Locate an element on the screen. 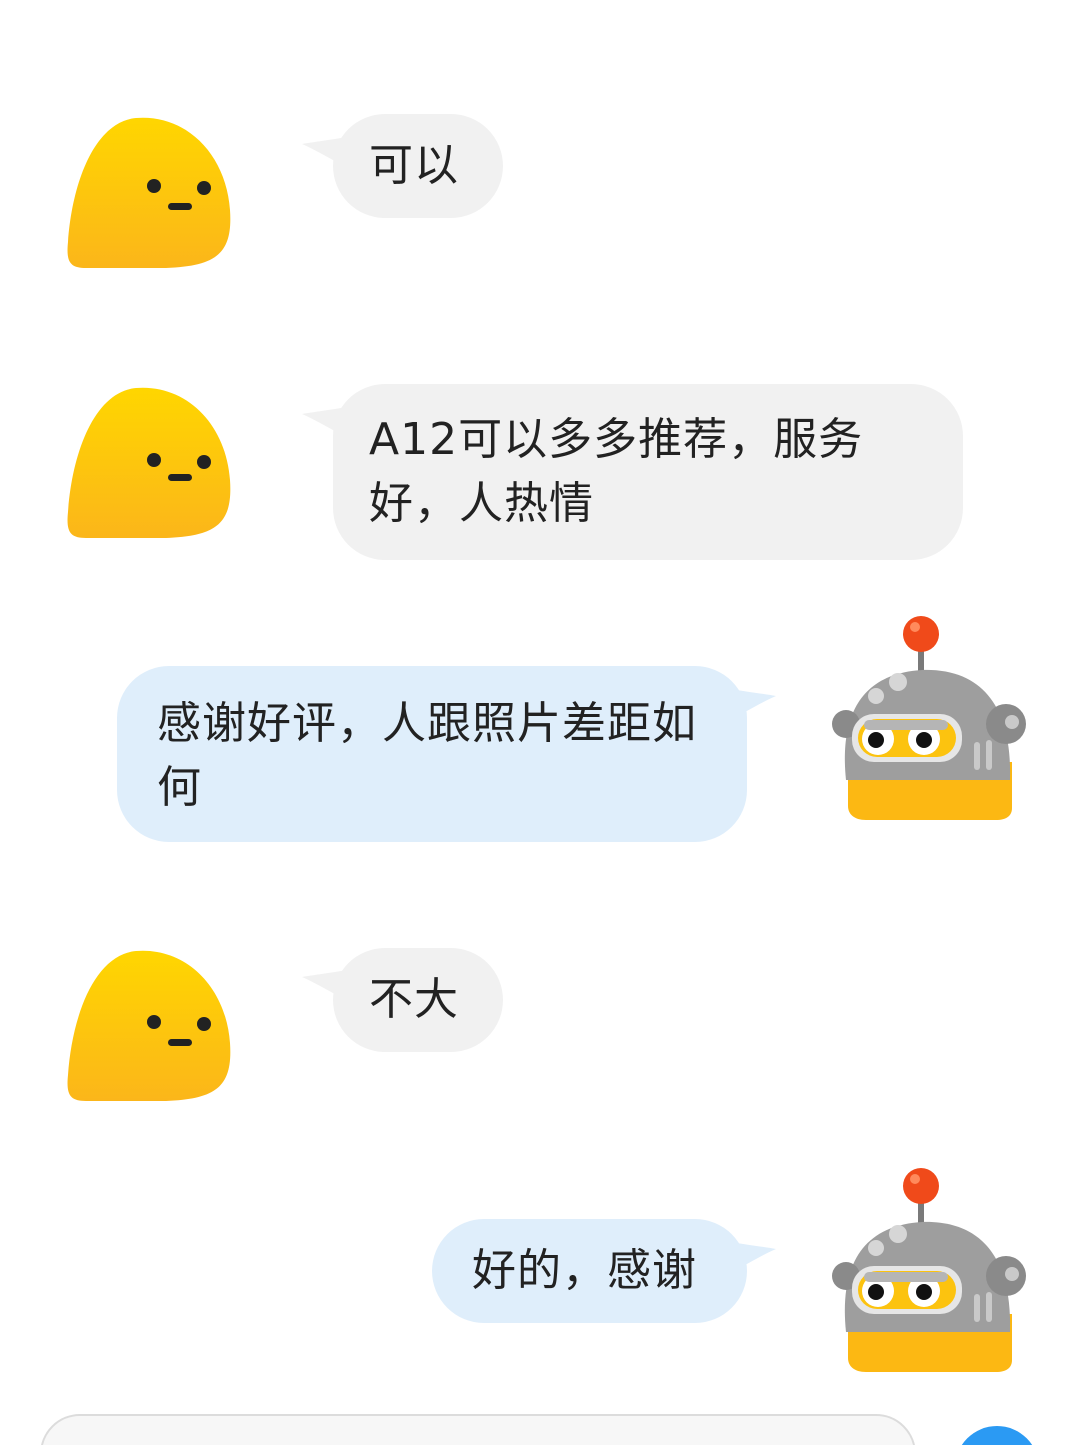 The image size is (1079, 1445). message-bubble: A12可以多多推荐，服务好，人热情 is located at coordinates (648, 472).